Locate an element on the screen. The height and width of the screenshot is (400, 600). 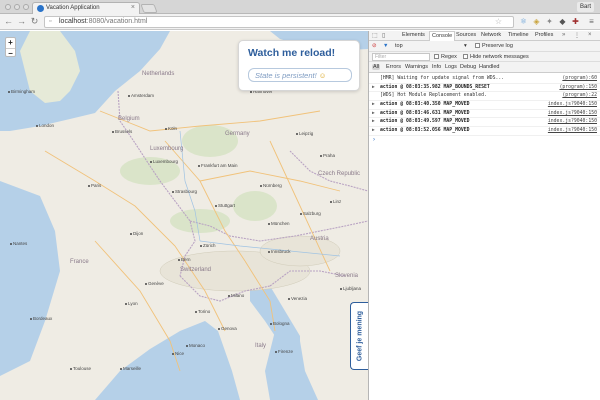
console-prompt: › is located at coordinates (484, 140).